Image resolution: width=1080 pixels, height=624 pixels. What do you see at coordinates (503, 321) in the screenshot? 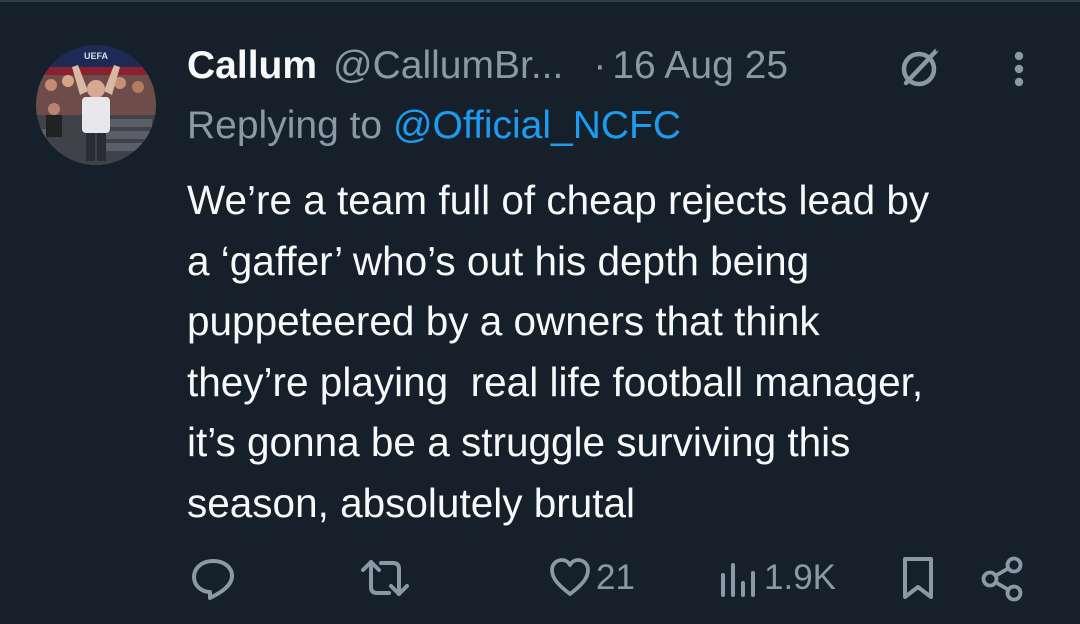
I see `tweet-text-line: puppeteered by a owners that think` at bounding box center [503, 321].